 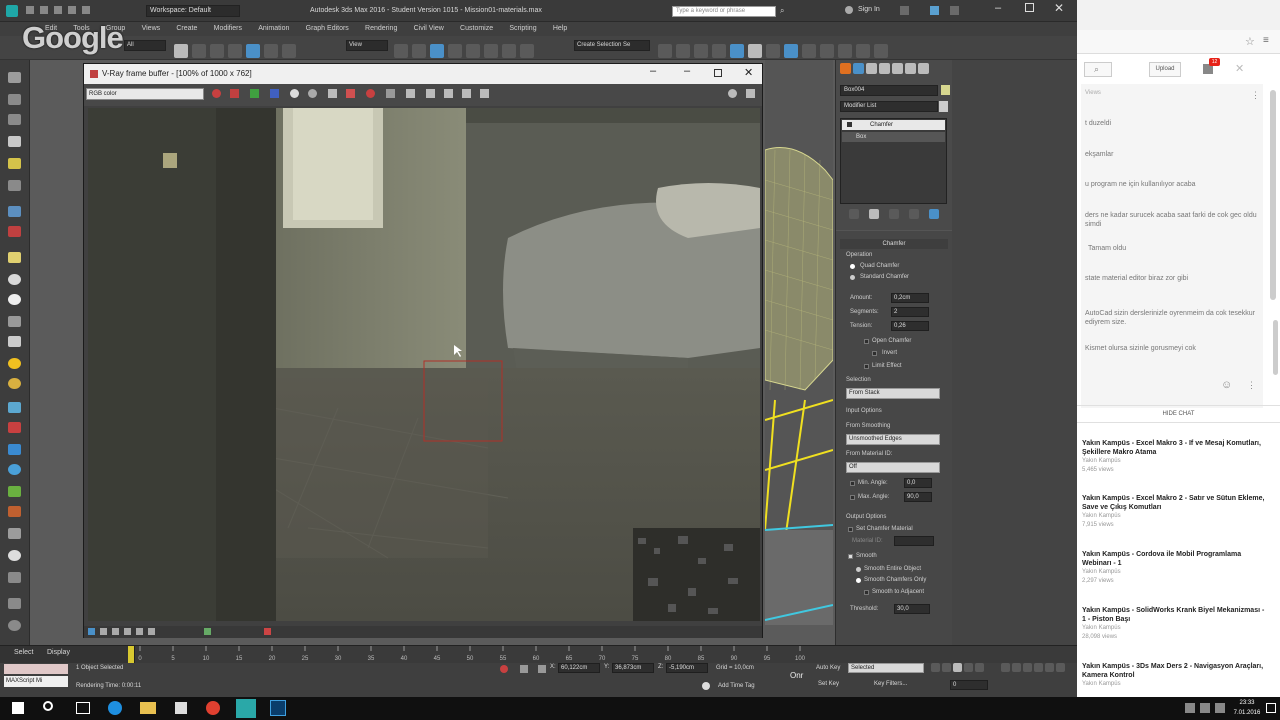 I want to click on material-editor-icon, so click(x=773, y=51).